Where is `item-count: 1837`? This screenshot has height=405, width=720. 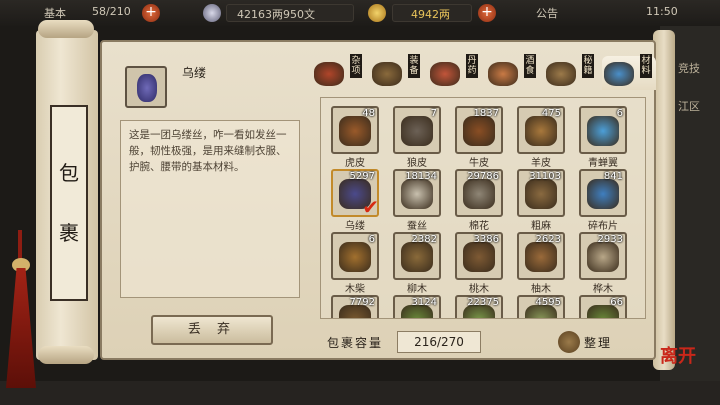
item-count: 1837 is located at coordinates (486, 113).